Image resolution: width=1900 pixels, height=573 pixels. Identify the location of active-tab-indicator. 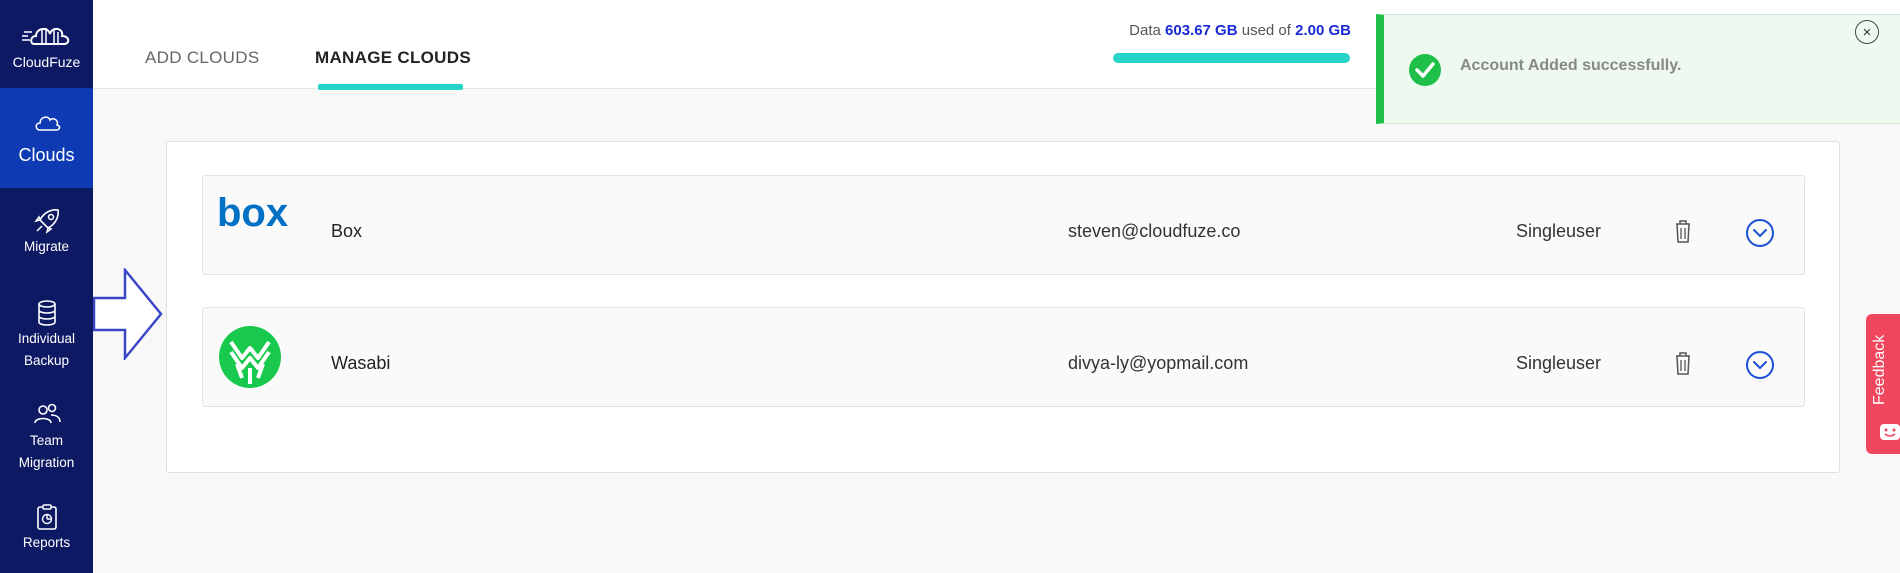
(390, 87).